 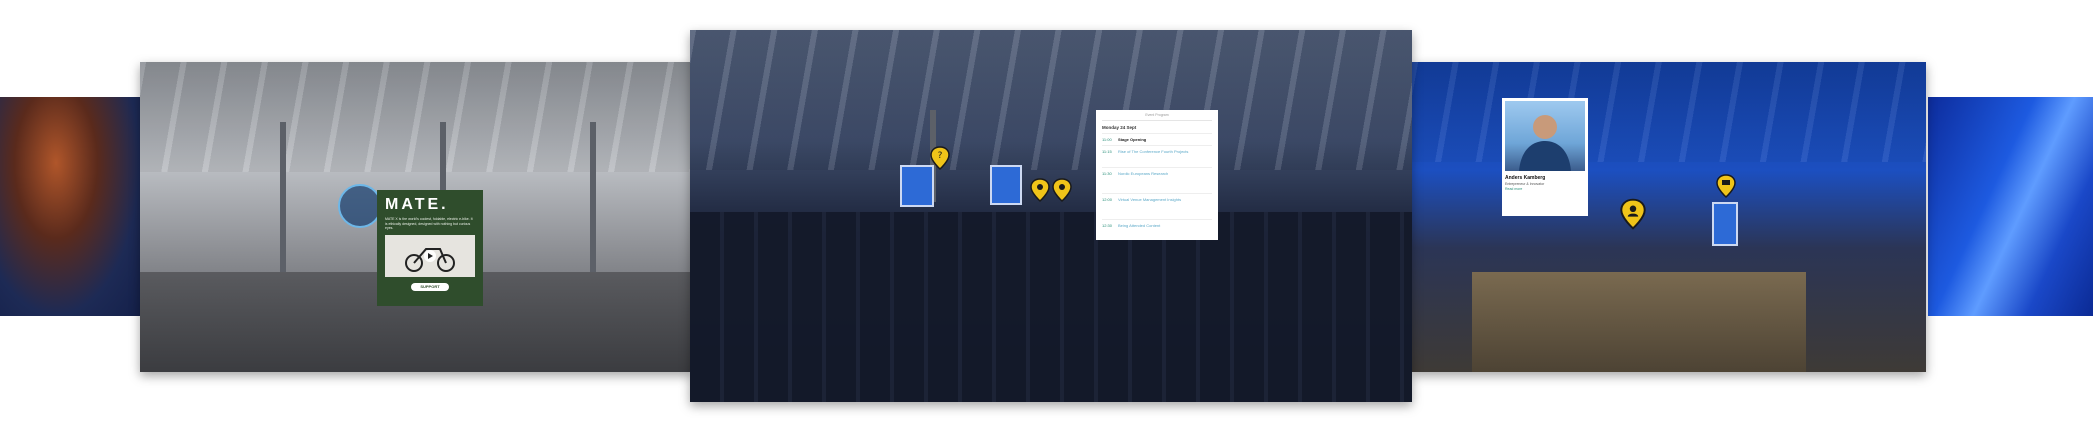 I want to click on session-time: 12:30, so click(x=1107, y=225).